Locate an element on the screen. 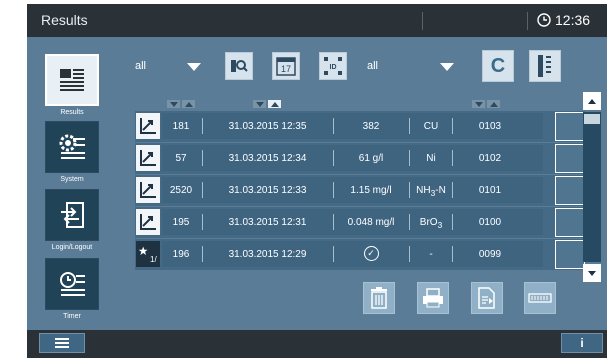  clock: 12:36 is located at coordinates (563, 20).